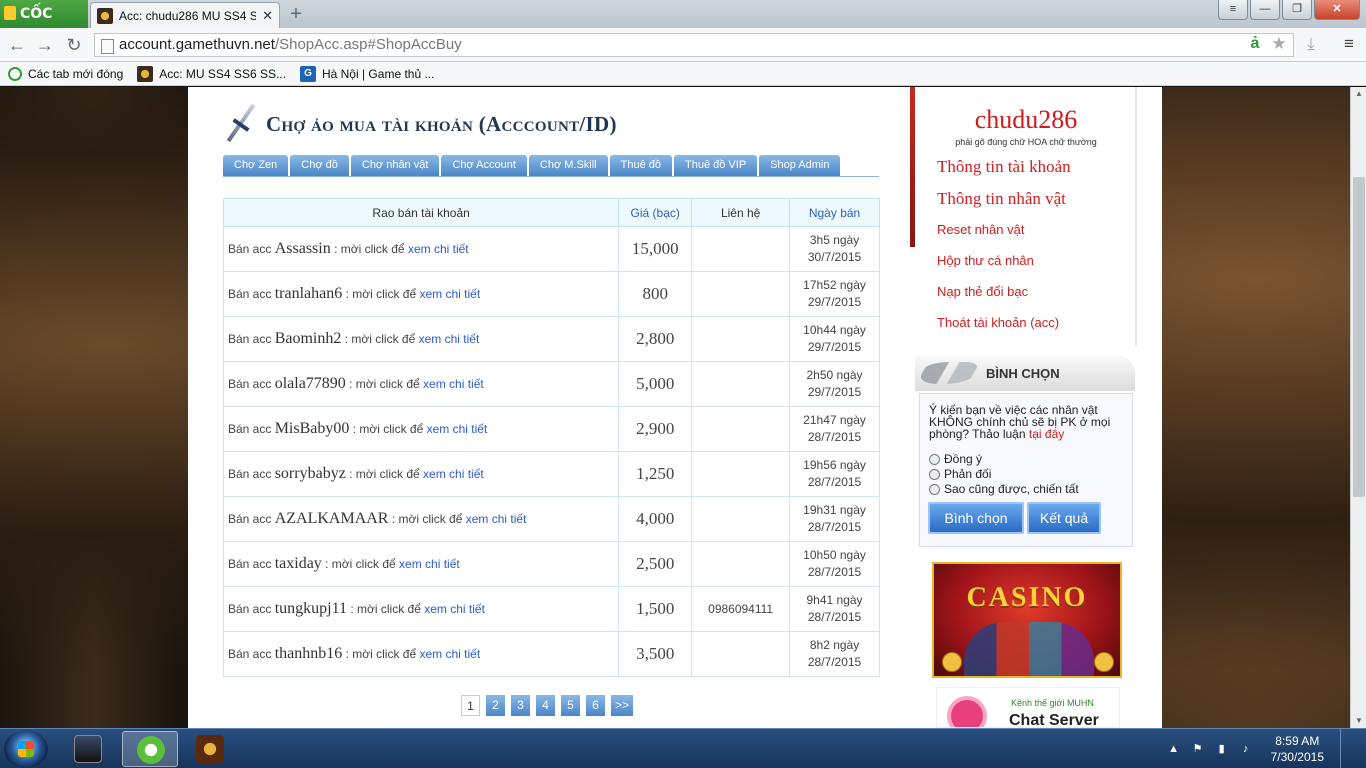 Image resolution: width=1366 pixels, height=768 pixels. What do you see at coordinates (385, 609) in the screenshot?
I see `listing-middle: : mời click để` at bounding box center [385, 609].